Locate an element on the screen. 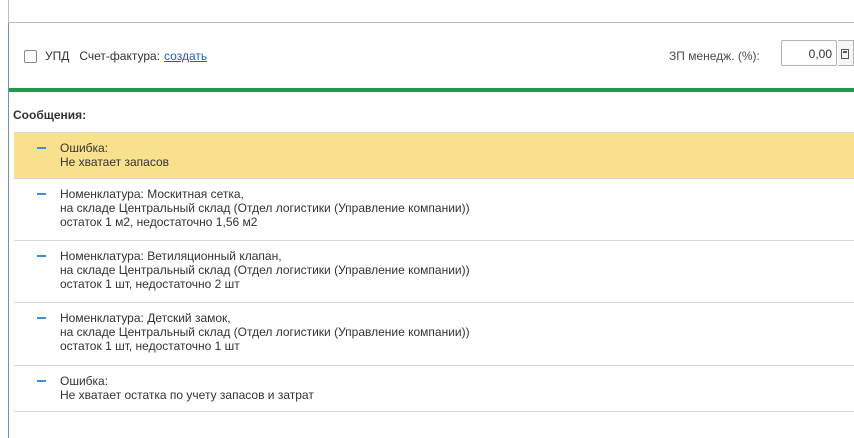  message-item: Ошибка: Не хватает запасов is located at coordinates (434, 156).